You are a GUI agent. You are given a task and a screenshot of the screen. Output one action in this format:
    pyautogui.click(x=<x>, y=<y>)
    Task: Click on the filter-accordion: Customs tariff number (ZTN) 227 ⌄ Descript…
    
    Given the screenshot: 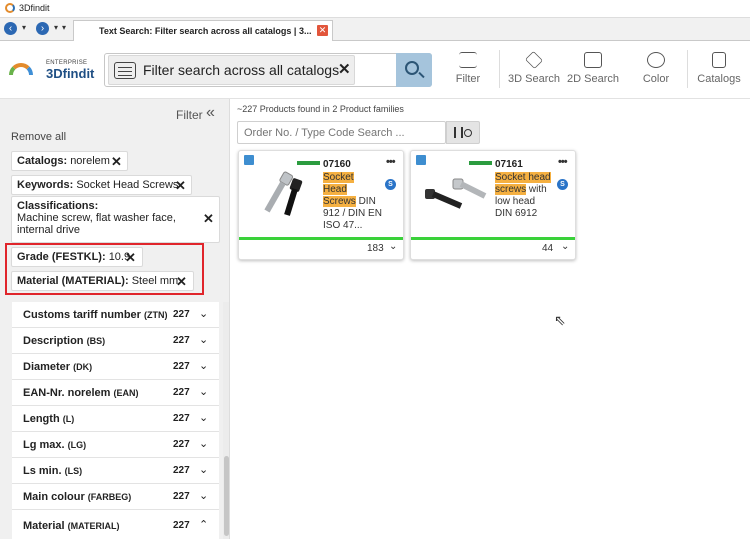 What is the action you would take?
    pyautogui.click(x=115, y=420)
    